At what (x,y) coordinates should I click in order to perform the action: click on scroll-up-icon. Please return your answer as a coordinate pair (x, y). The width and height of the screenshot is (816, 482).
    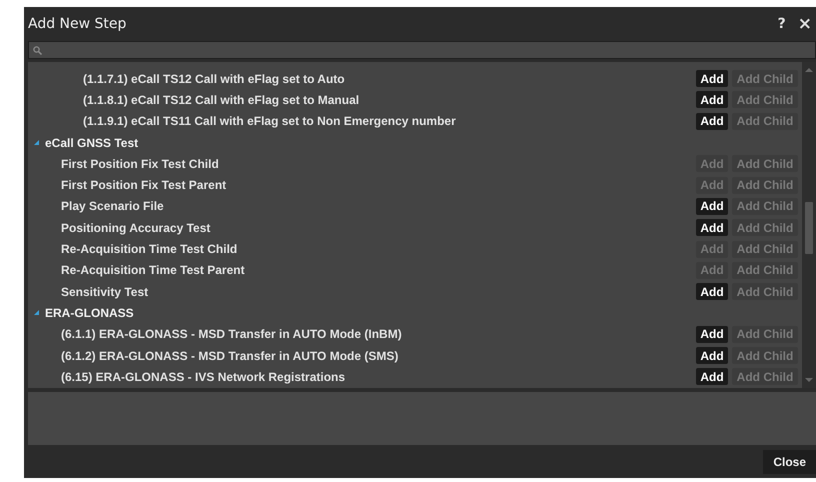
    Looking at the image, I should click on (809, 70).